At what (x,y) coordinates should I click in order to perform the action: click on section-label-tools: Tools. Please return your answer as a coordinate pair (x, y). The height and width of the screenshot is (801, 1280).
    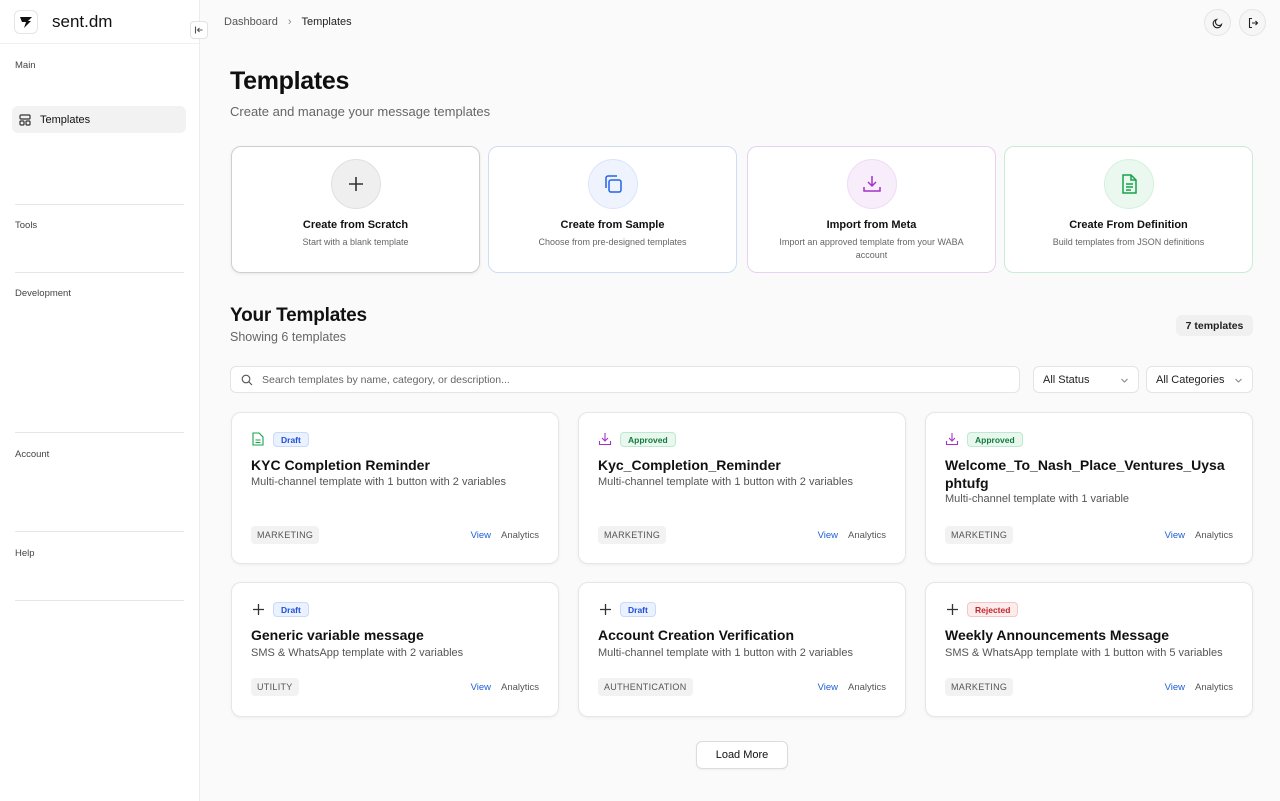
    Looking at the image, I should click on (26, 225).